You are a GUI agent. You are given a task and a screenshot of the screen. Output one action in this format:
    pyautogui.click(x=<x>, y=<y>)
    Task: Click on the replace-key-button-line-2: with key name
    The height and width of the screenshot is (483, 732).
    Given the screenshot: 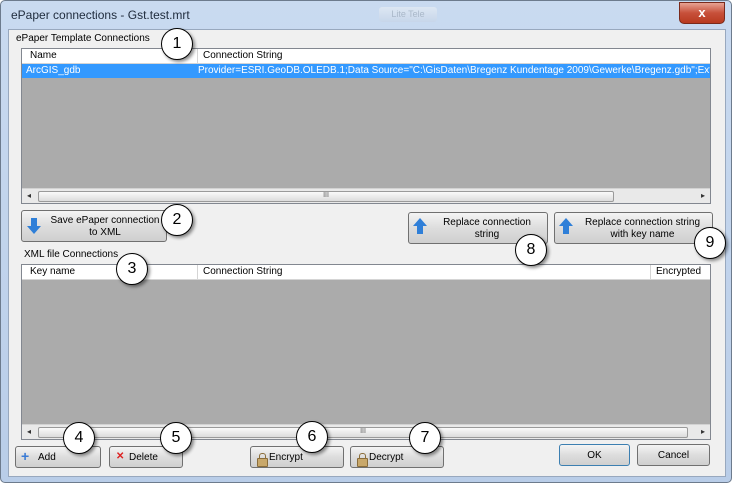 What is the action you would take?
    pyautogui.click(x=642, y=234)
    